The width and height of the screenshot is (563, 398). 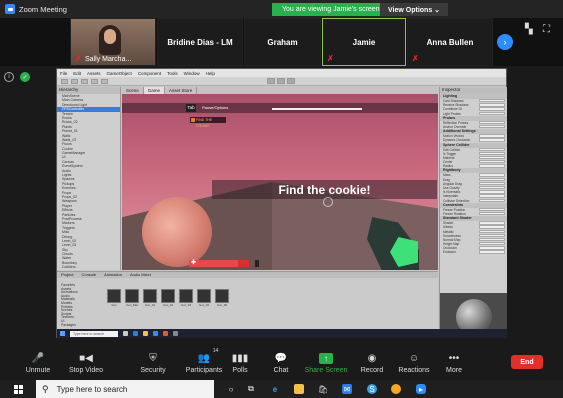 What do you see at coordinates (271, 81) in the screenshot?
I see `play-icon` at bounding box center [271, 81].